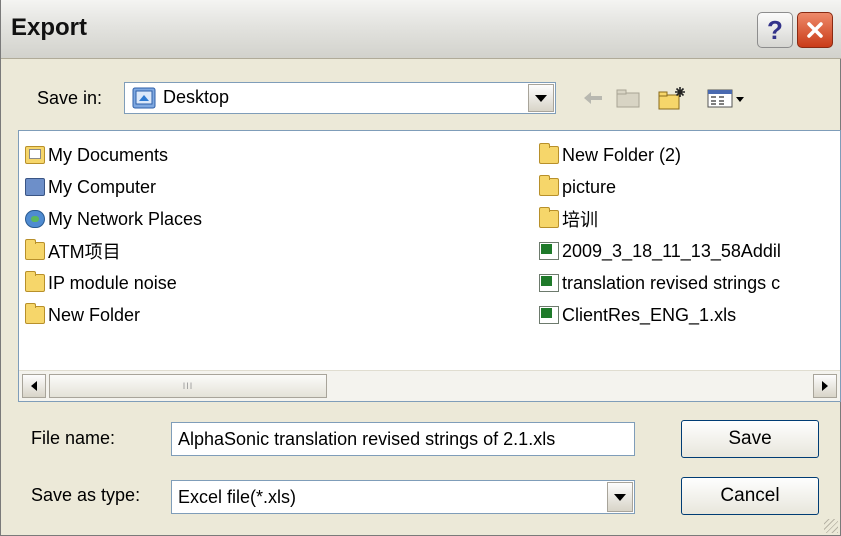 The image size is (841, 536). I want to click on help-button: ?, so click(775, 30).